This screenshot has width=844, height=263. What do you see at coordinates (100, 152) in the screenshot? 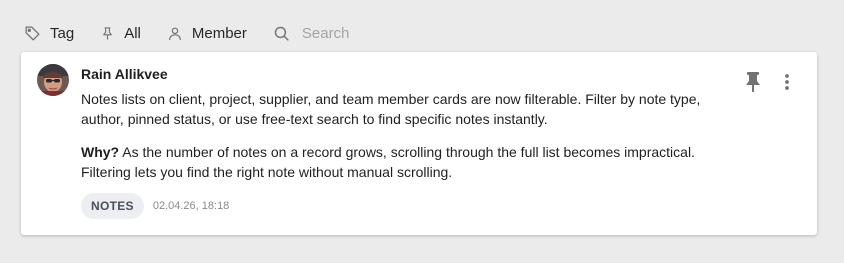
I see `why-label: Why?` at bounding box center [100, 152].